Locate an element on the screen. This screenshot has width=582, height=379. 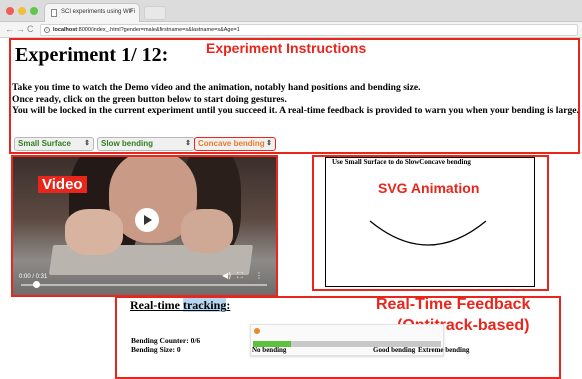
tab-close-icon: × is located at coordinates (131, 11).